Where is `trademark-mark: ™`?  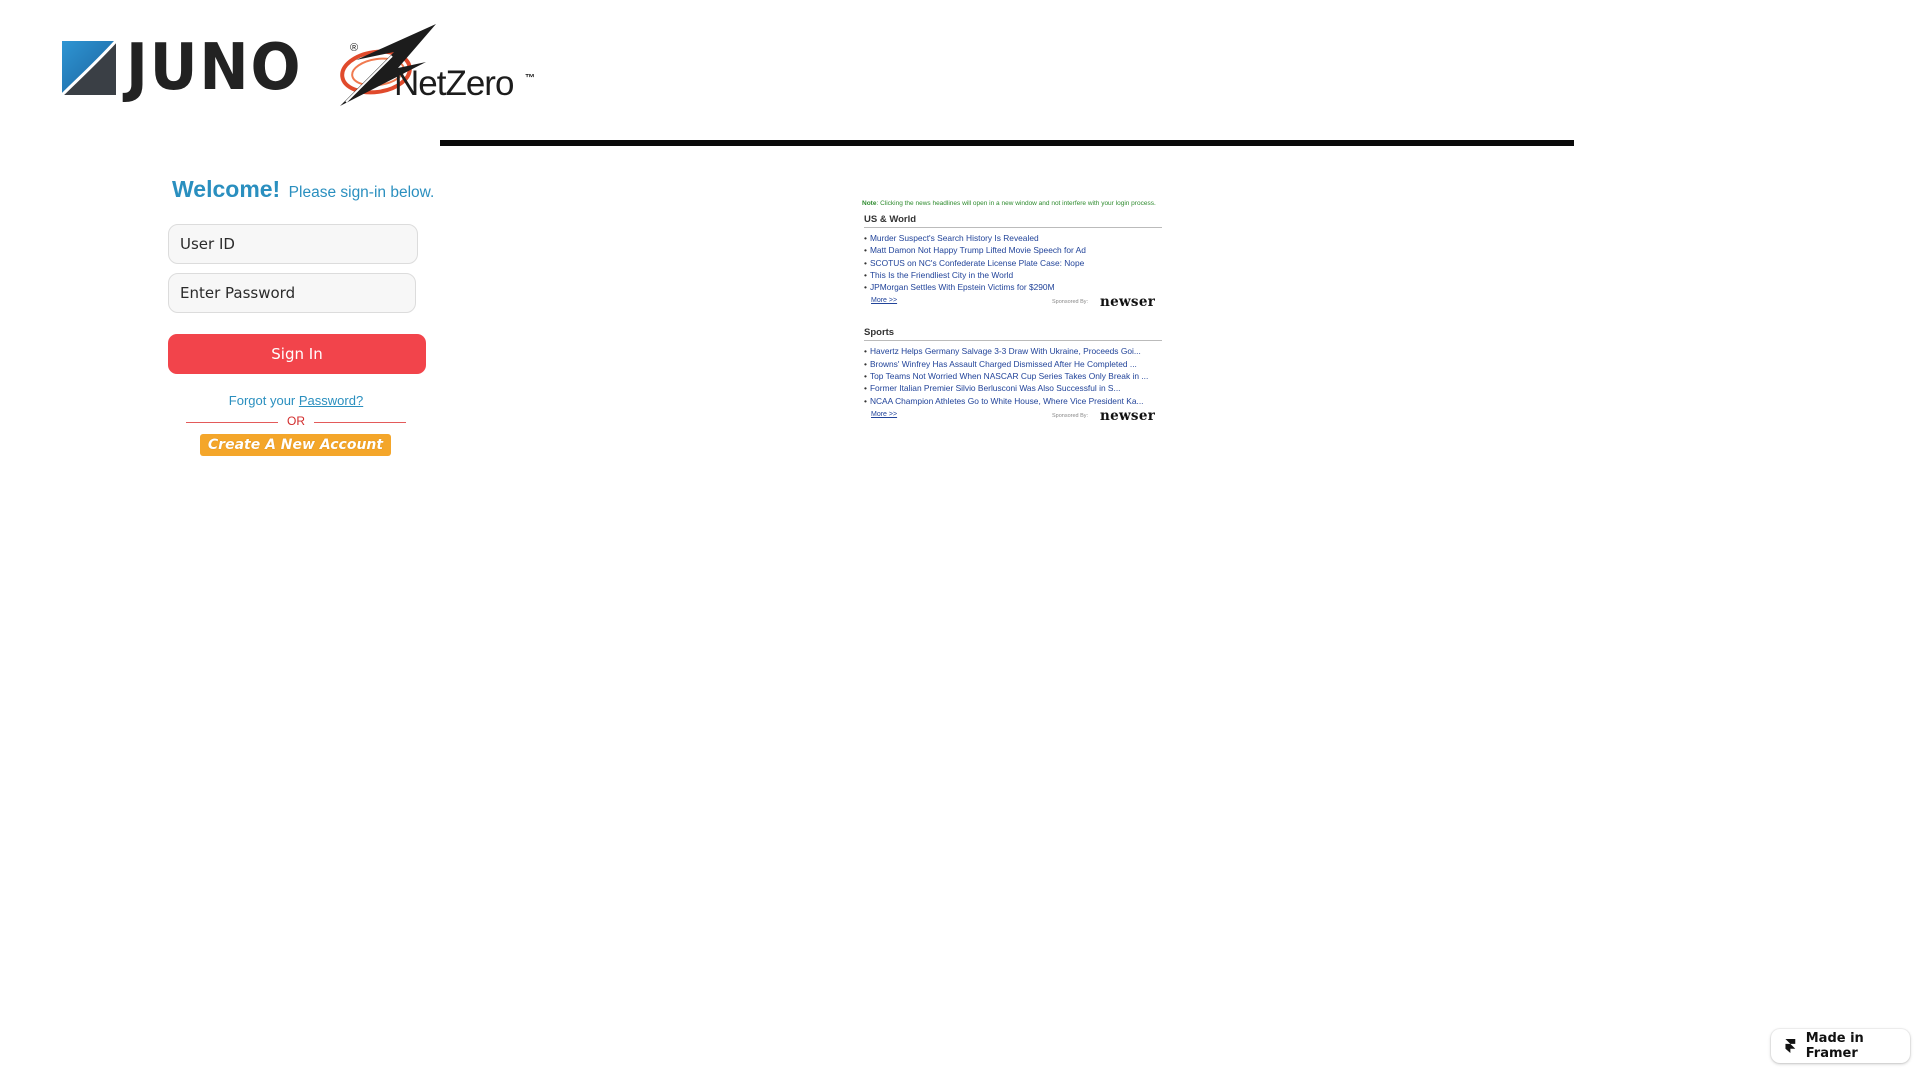
trademark-mark: ™ is located at coordinates (530, 78).